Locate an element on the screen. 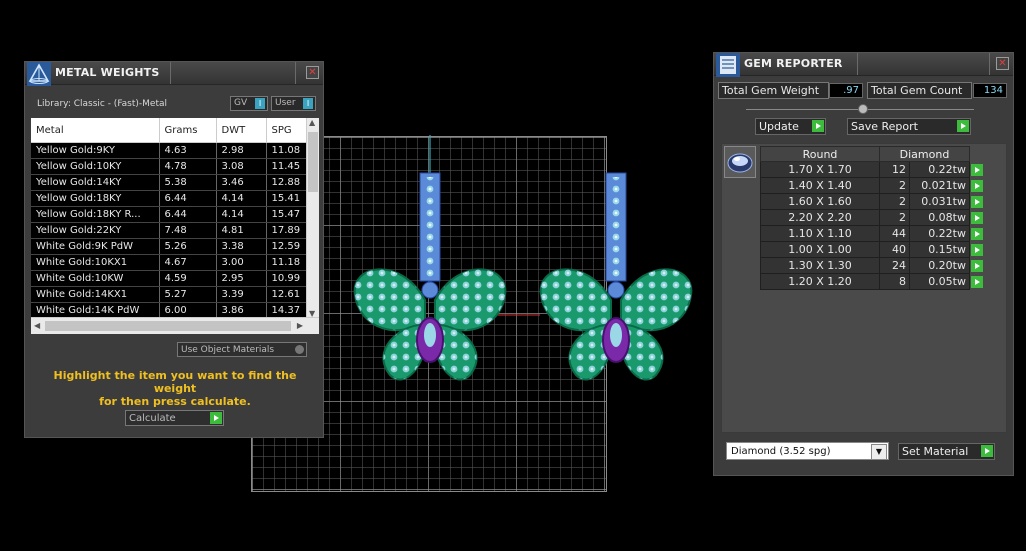 The image size is (1026, 551). user-toggle-switch: I is located at coordinates (308, 103).